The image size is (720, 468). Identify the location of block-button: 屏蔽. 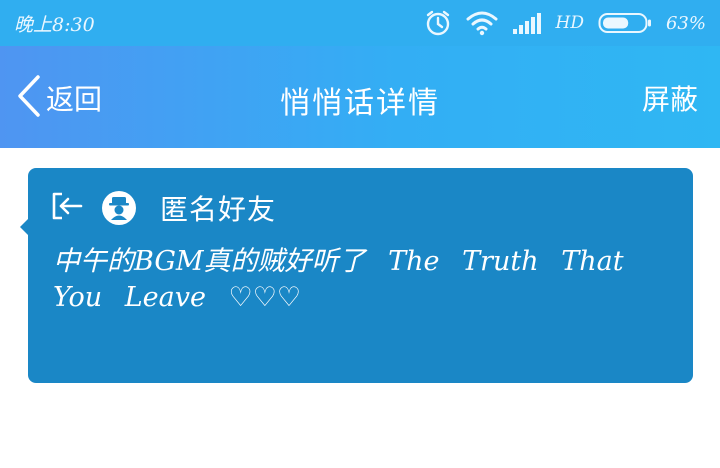
(670, 98).